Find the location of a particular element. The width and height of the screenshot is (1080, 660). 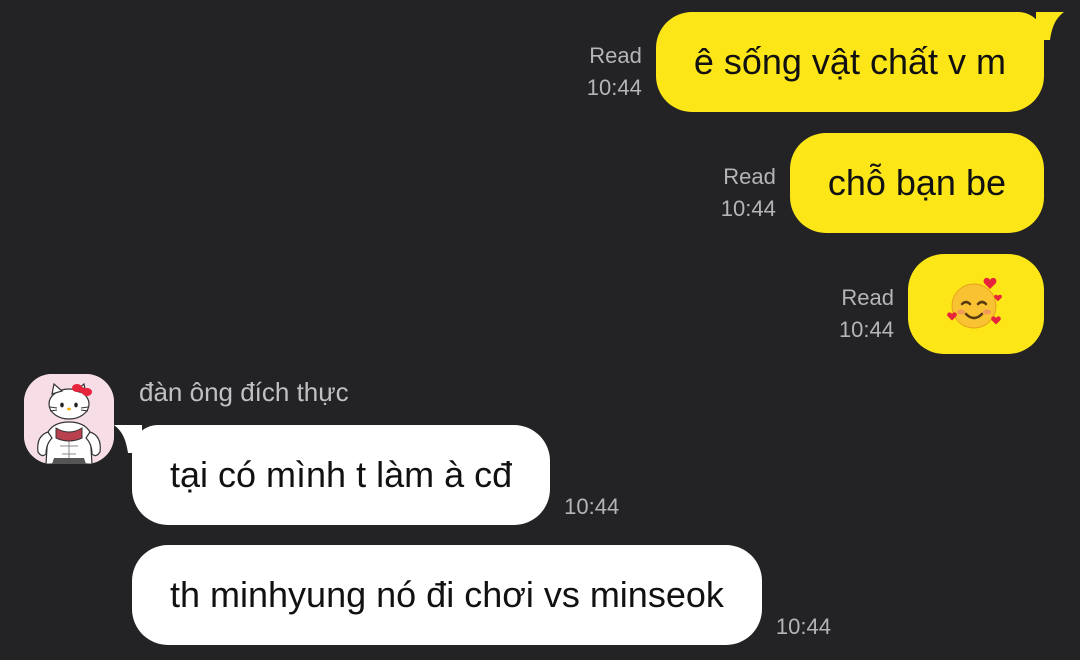

avatar is located at coordinates (69, 419).